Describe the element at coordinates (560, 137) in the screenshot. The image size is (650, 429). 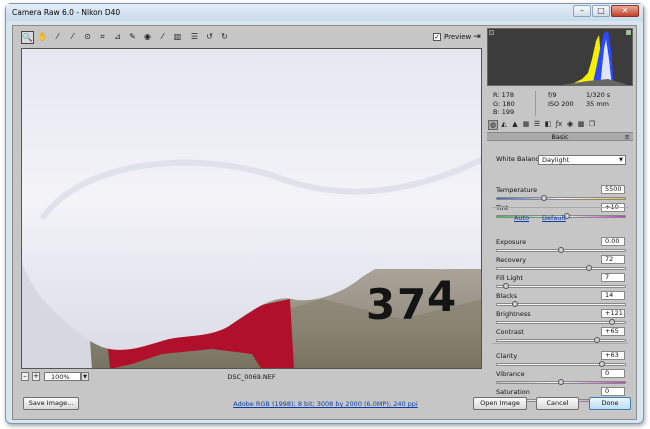
I see `panel-title: Basic` at that location.